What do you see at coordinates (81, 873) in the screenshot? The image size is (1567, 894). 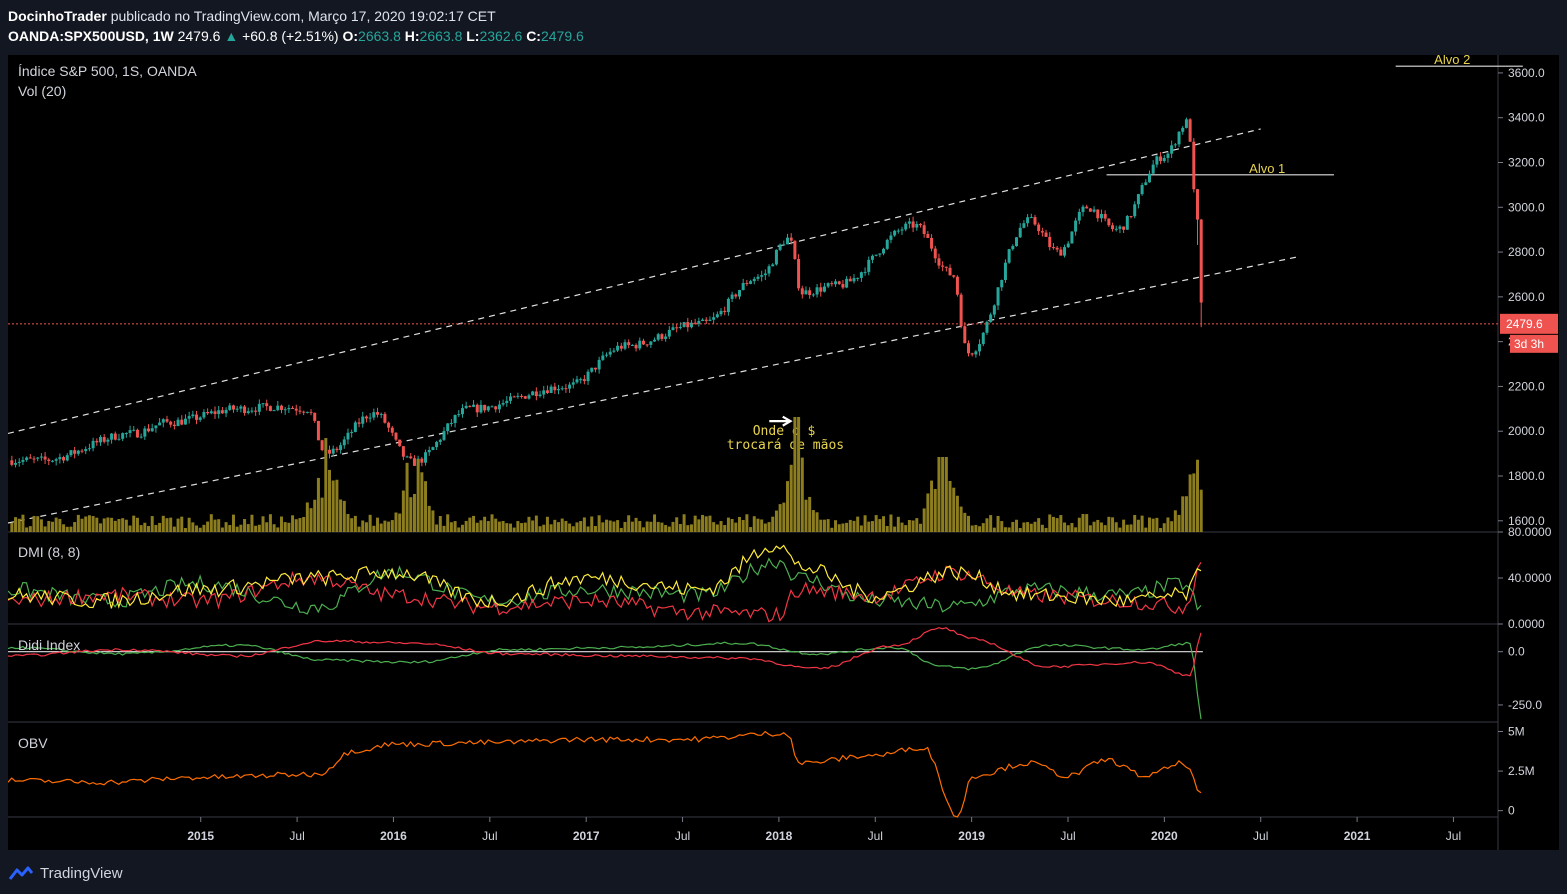 I see `brand-name: TradingView` at bounding box center [81, 873].